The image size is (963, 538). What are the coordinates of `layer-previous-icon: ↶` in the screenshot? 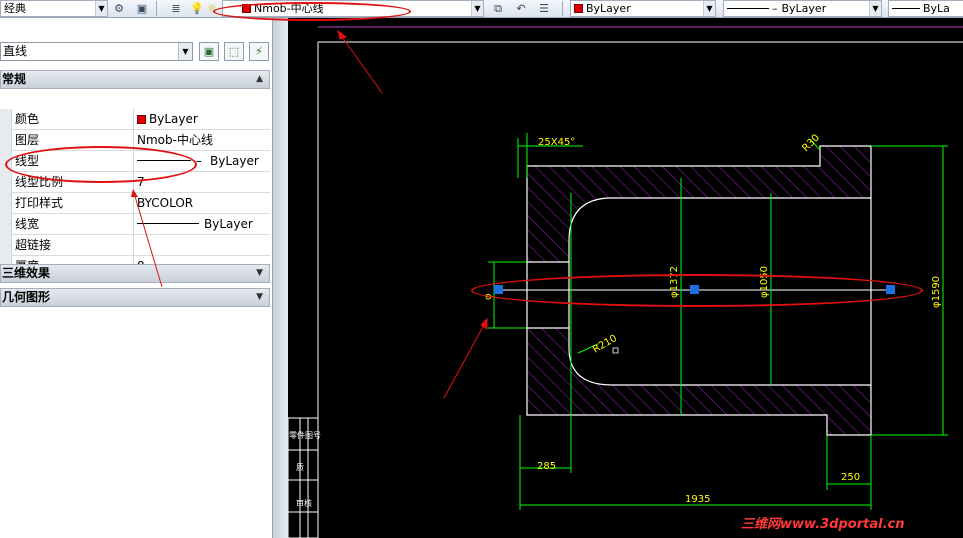 It's located at (521, 8).